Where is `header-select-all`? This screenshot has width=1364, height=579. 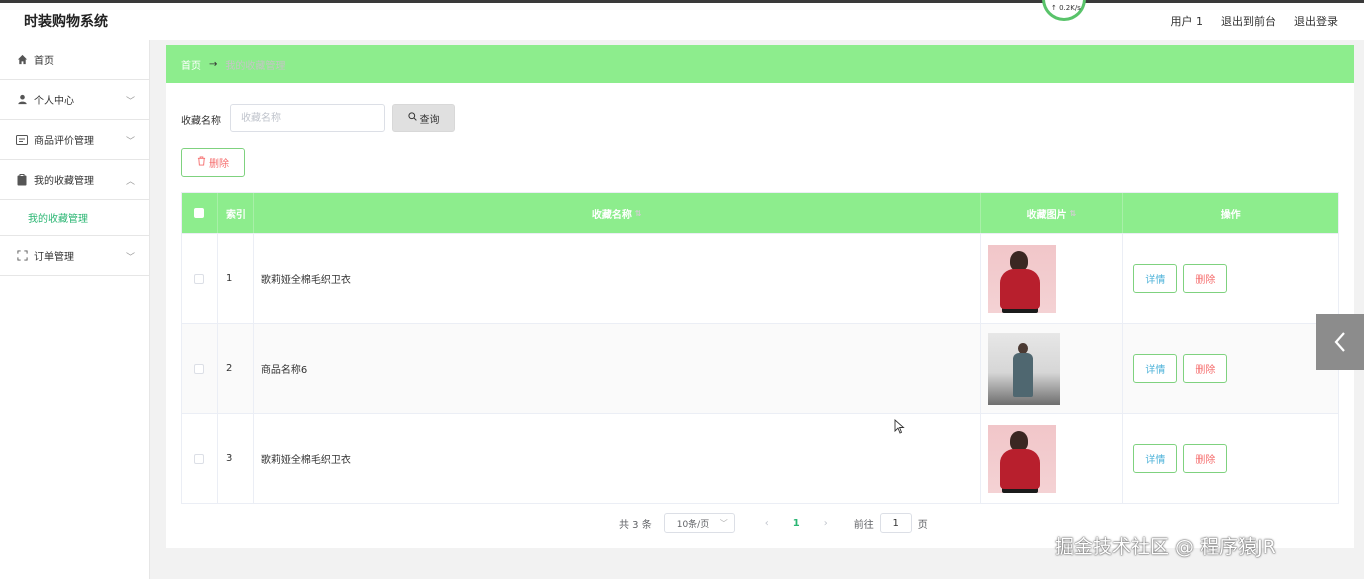 header-select-all is located at coordinates (200, 213).